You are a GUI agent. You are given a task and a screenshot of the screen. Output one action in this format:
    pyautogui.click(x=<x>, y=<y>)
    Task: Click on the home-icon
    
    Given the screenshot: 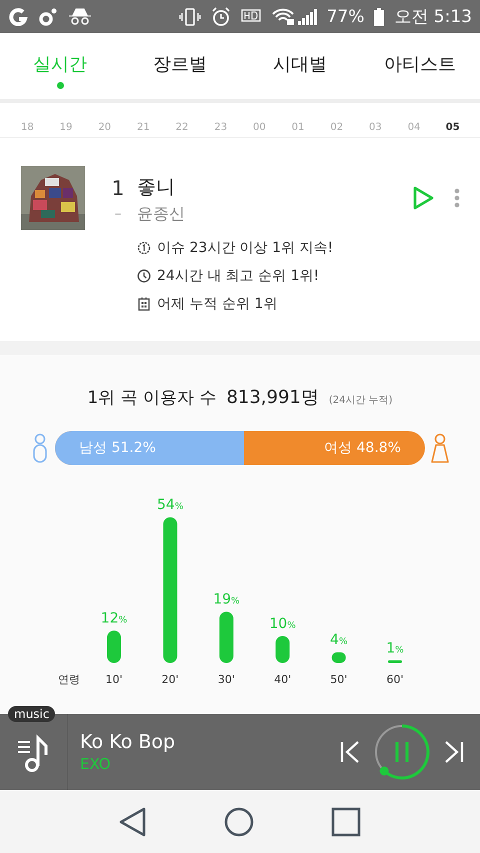 What is the action you would take?
    pyautogui.click(x=239, y=821)
    